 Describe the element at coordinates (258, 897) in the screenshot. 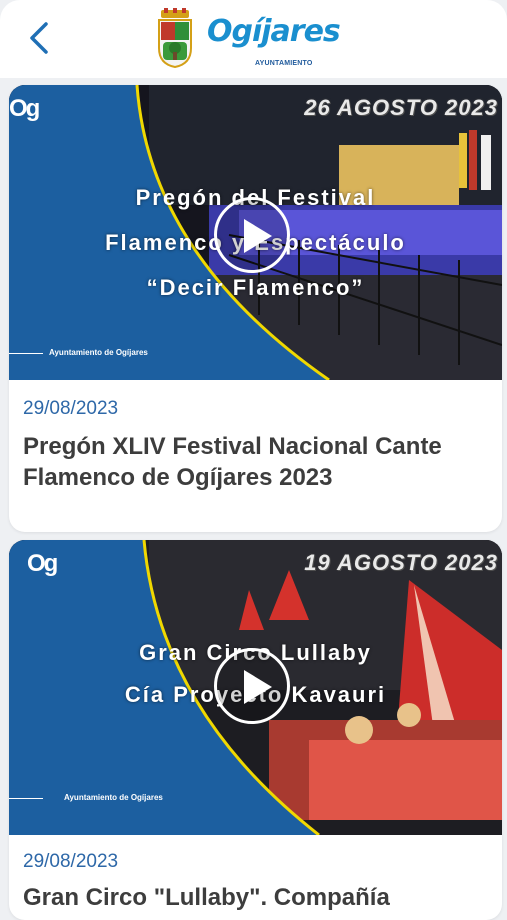

I see `video-title: Gran Circo "Lullaby". Compañía` at that location.